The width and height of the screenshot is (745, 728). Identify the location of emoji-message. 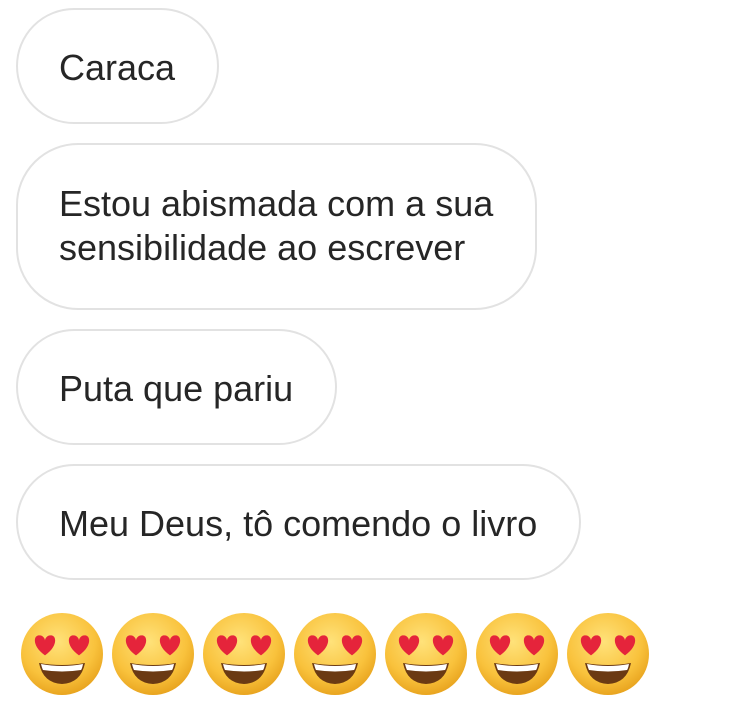
(335, 654).